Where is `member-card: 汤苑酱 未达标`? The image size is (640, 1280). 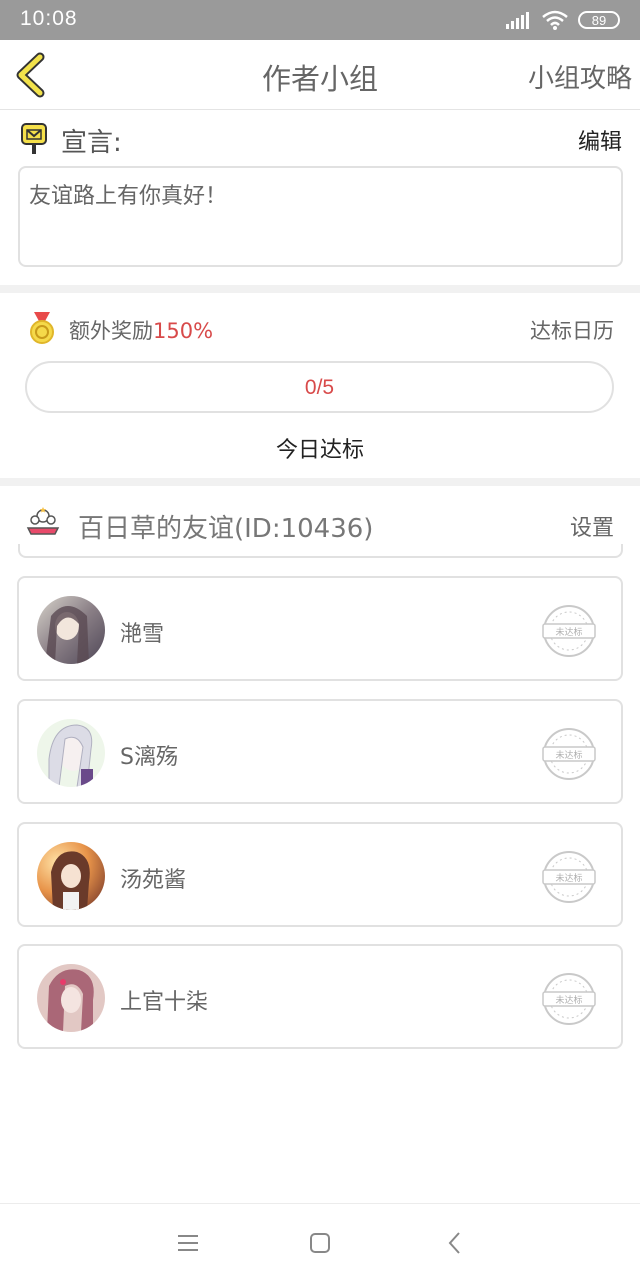
member-card: 汤苑酱 未达标 is located at coordinates (320, 874).